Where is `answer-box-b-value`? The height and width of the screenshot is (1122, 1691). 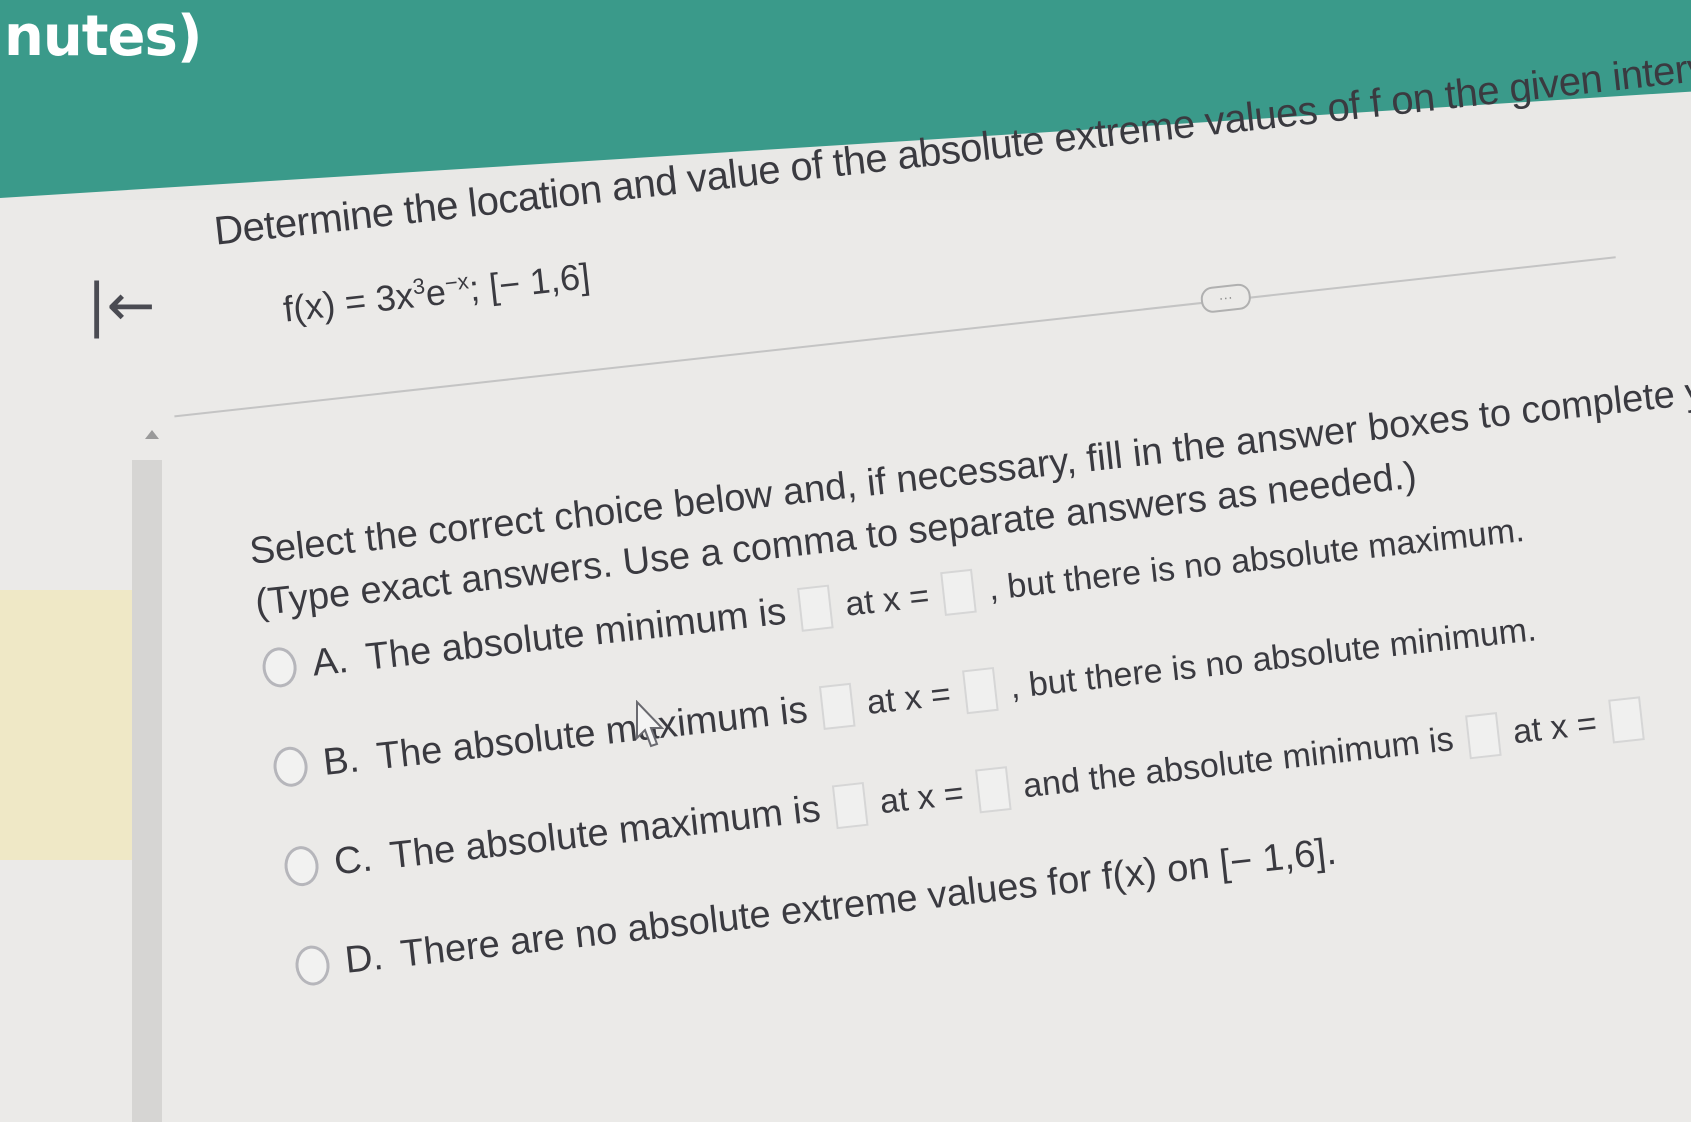 answer-box-b-value is located at coordinates (837, 706).